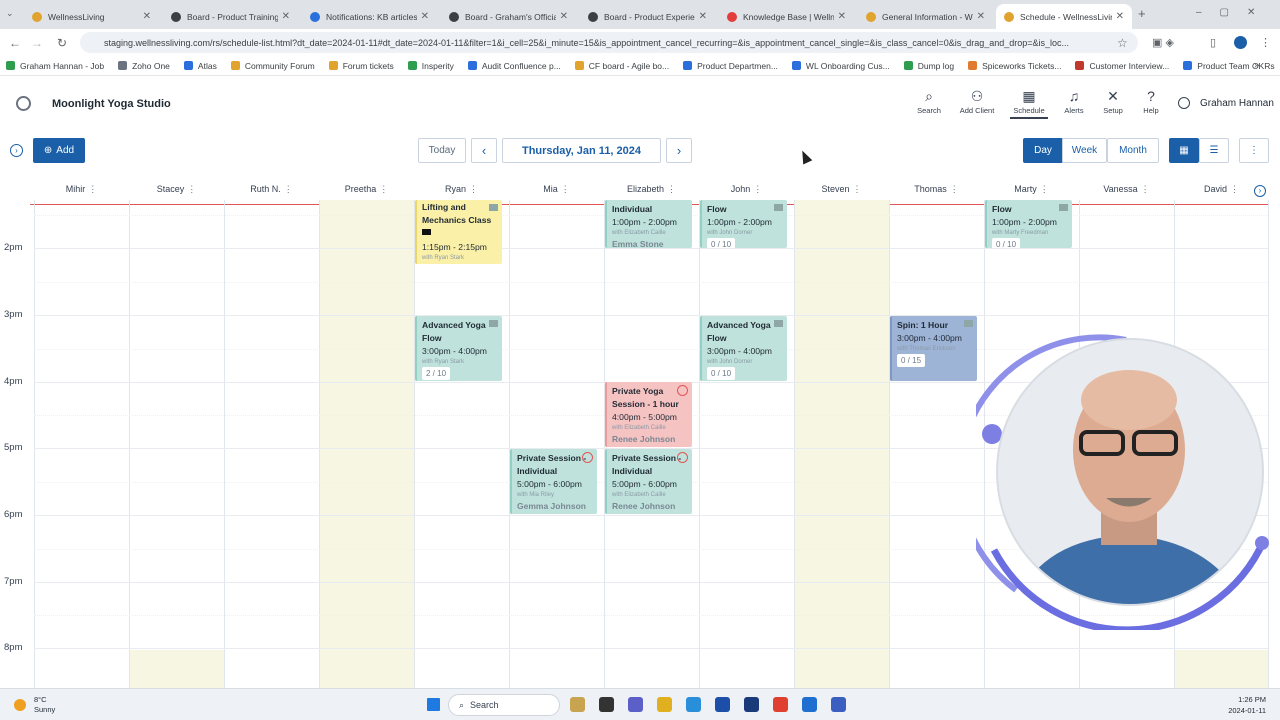 The height and width of the screenshot is (720, 1280). I want to click on browser-tab: WellnessLiving ✕, so click(91, 16).